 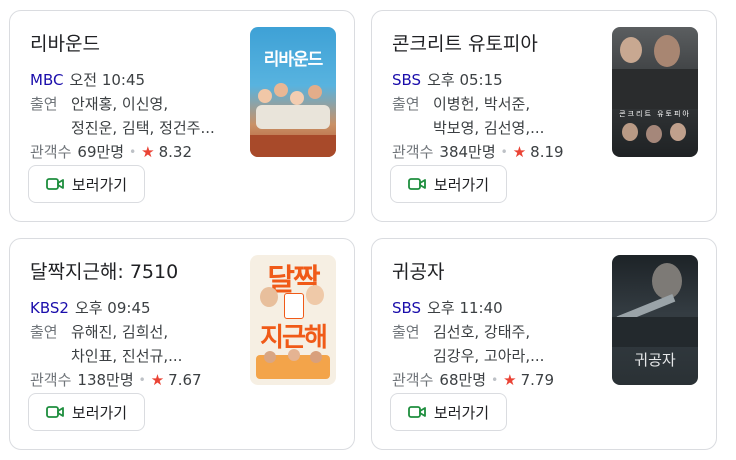 What do you see at coordinates (104, 270) in the screenshot?
I see `movie-title: 달짝지근해: 7510` at bounding box center [104, 270].